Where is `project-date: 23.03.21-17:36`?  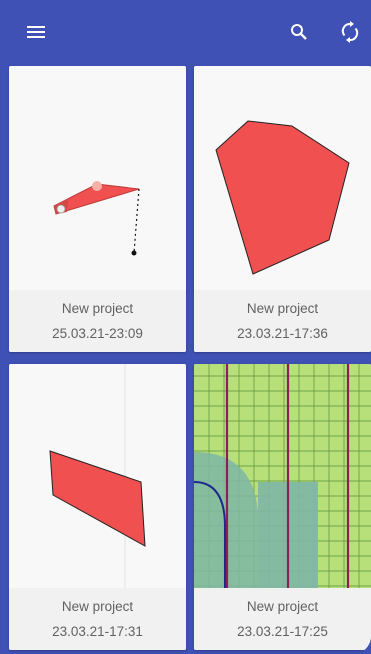 project-date: 23.03.21-17:36 is located at coordinates (282, 333).